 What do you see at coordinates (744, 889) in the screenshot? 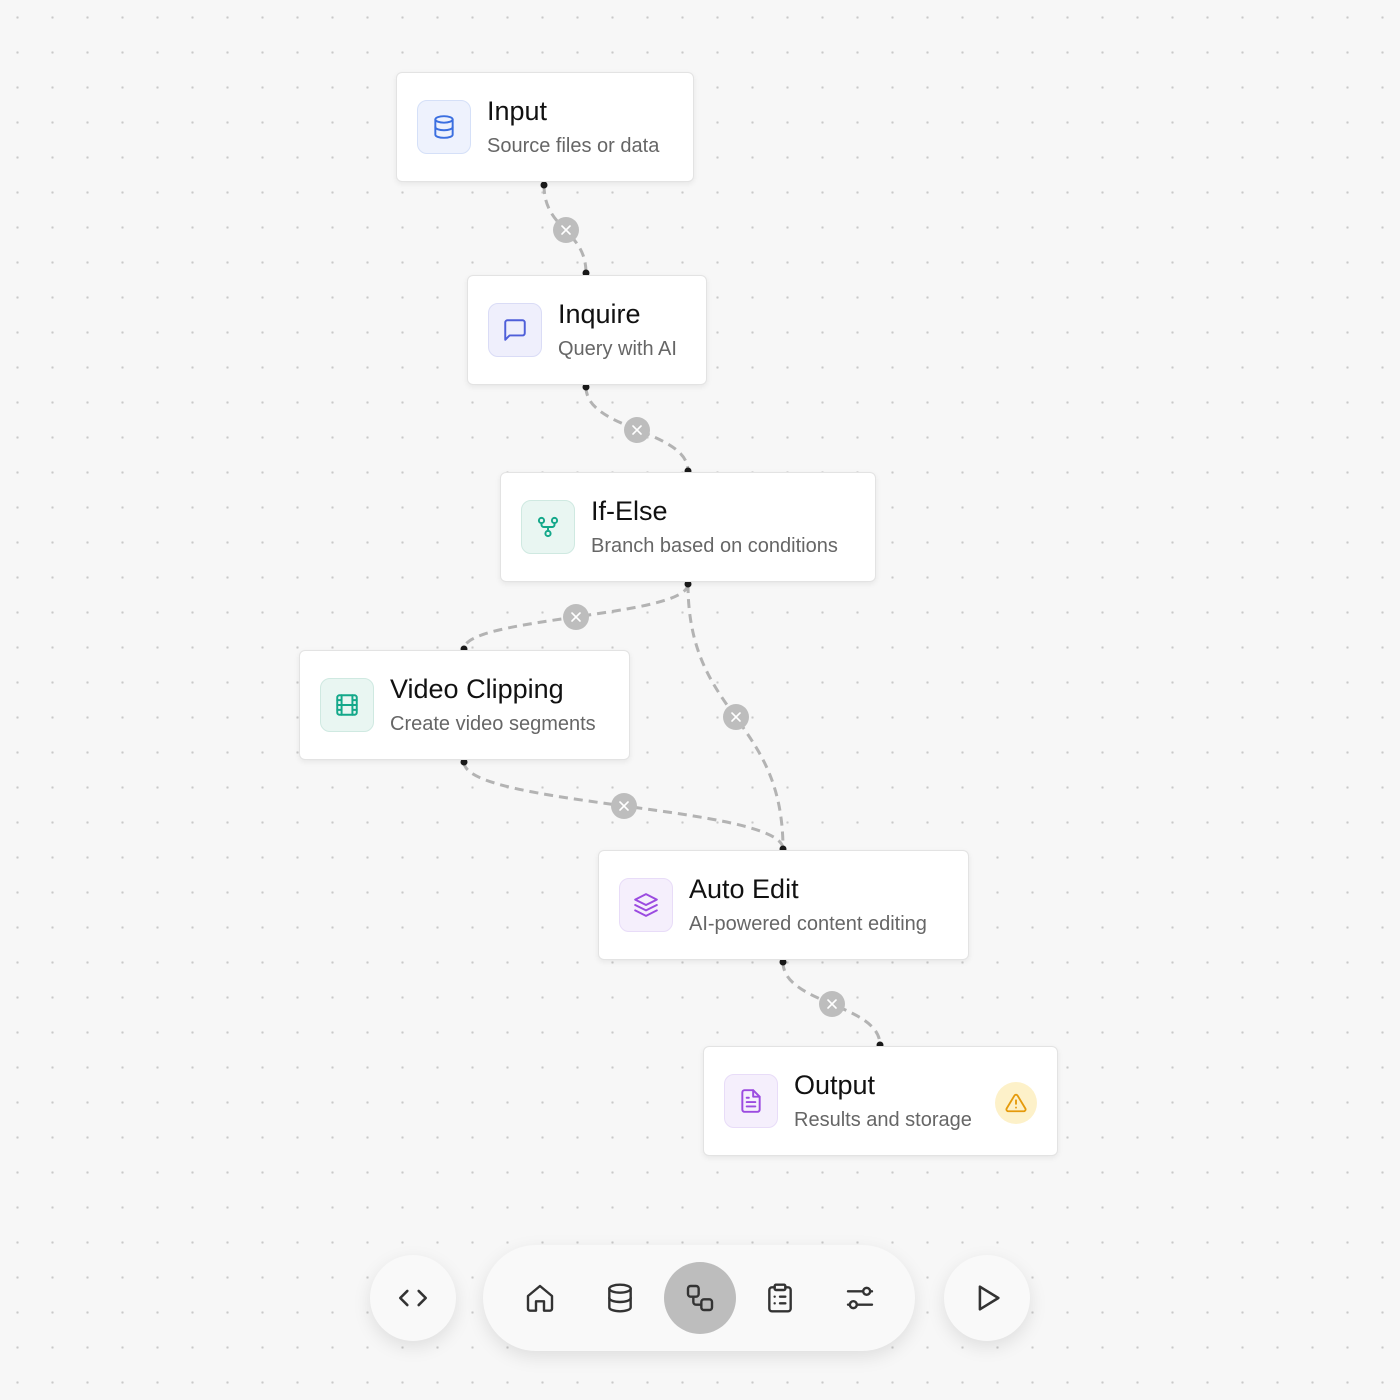
I see `node-title: Auto Edit` at bounding box center [744, 889].